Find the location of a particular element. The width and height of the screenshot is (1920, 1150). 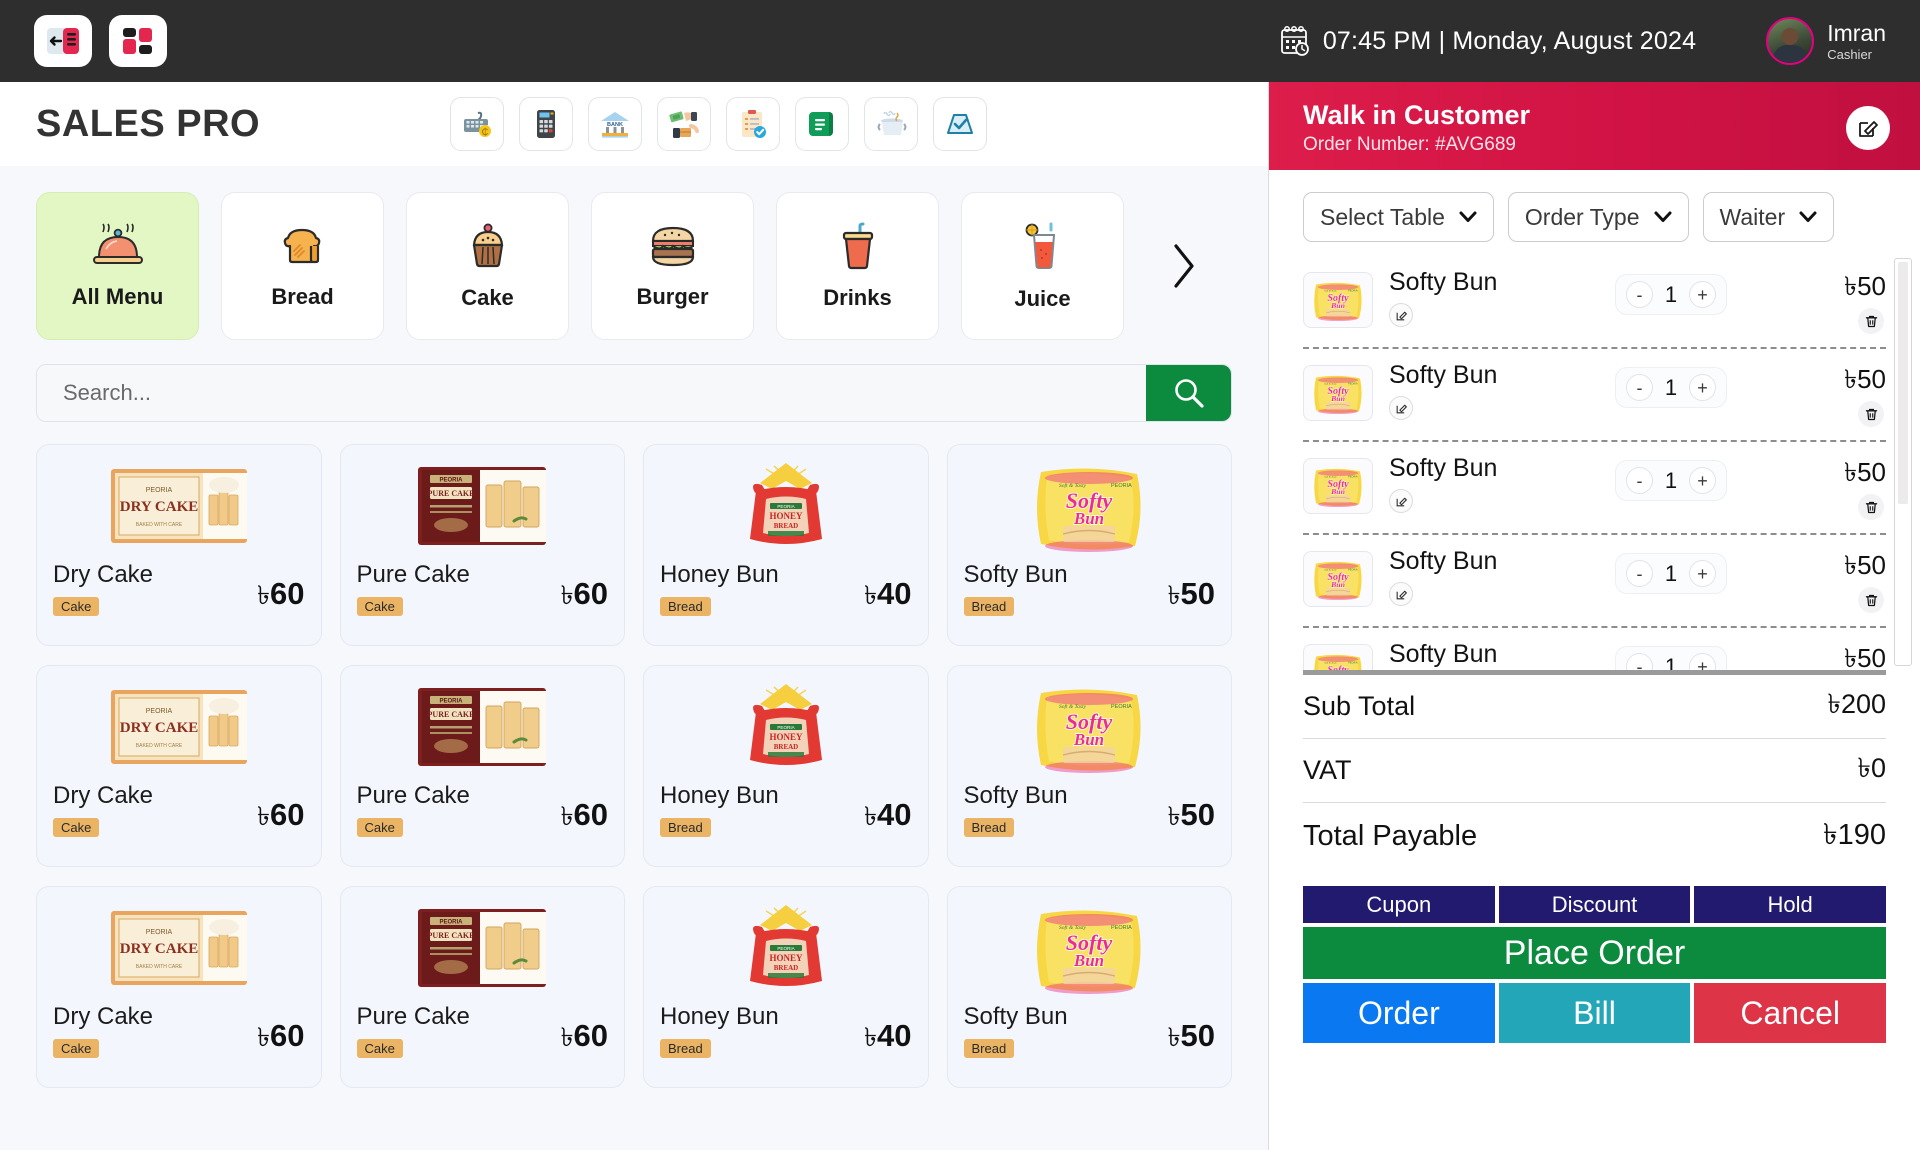

svg-text: Softy is located at coordinates (1338, 667).